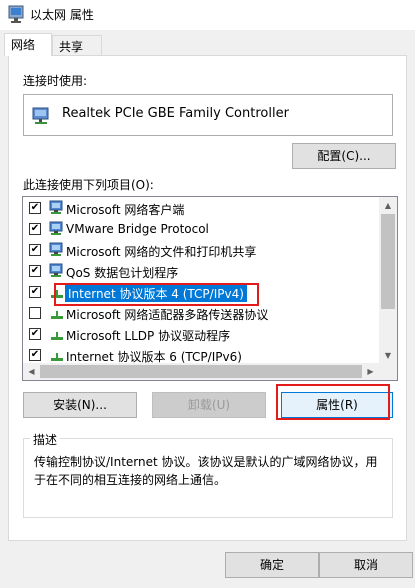 The height and width of the screenshot is (588, 415). I want to click on list-item: Microsoft 网络适配器多路传送器协议, so click(201, 313).